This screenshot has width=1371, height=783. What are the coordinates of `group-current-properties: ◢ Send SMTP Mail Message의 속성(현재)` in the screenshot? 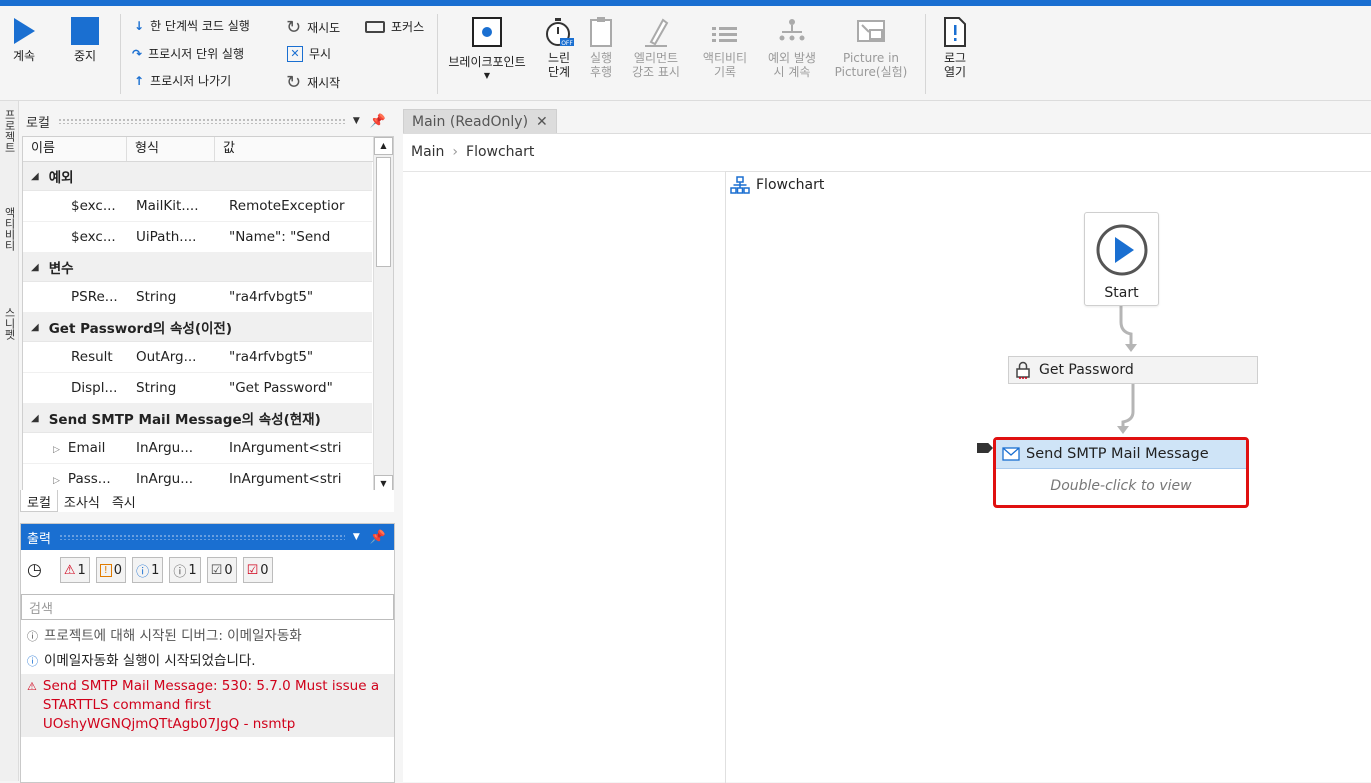 It's located at (197, 418).